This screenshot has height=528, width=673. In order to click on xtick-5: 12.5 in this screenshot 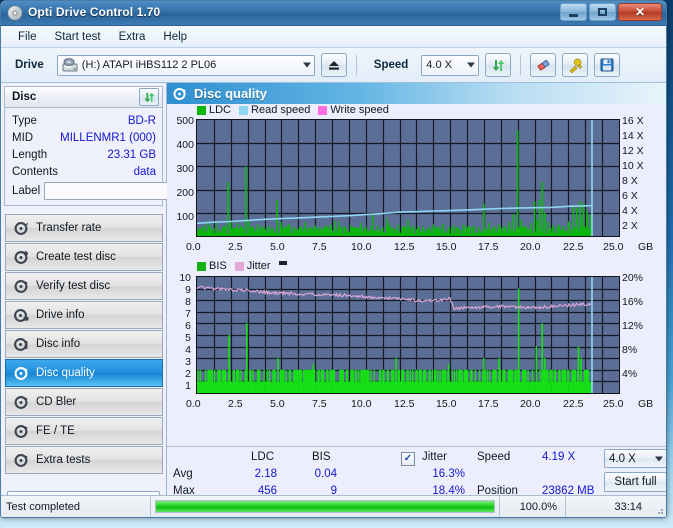, I will do `click(404, 247)`.